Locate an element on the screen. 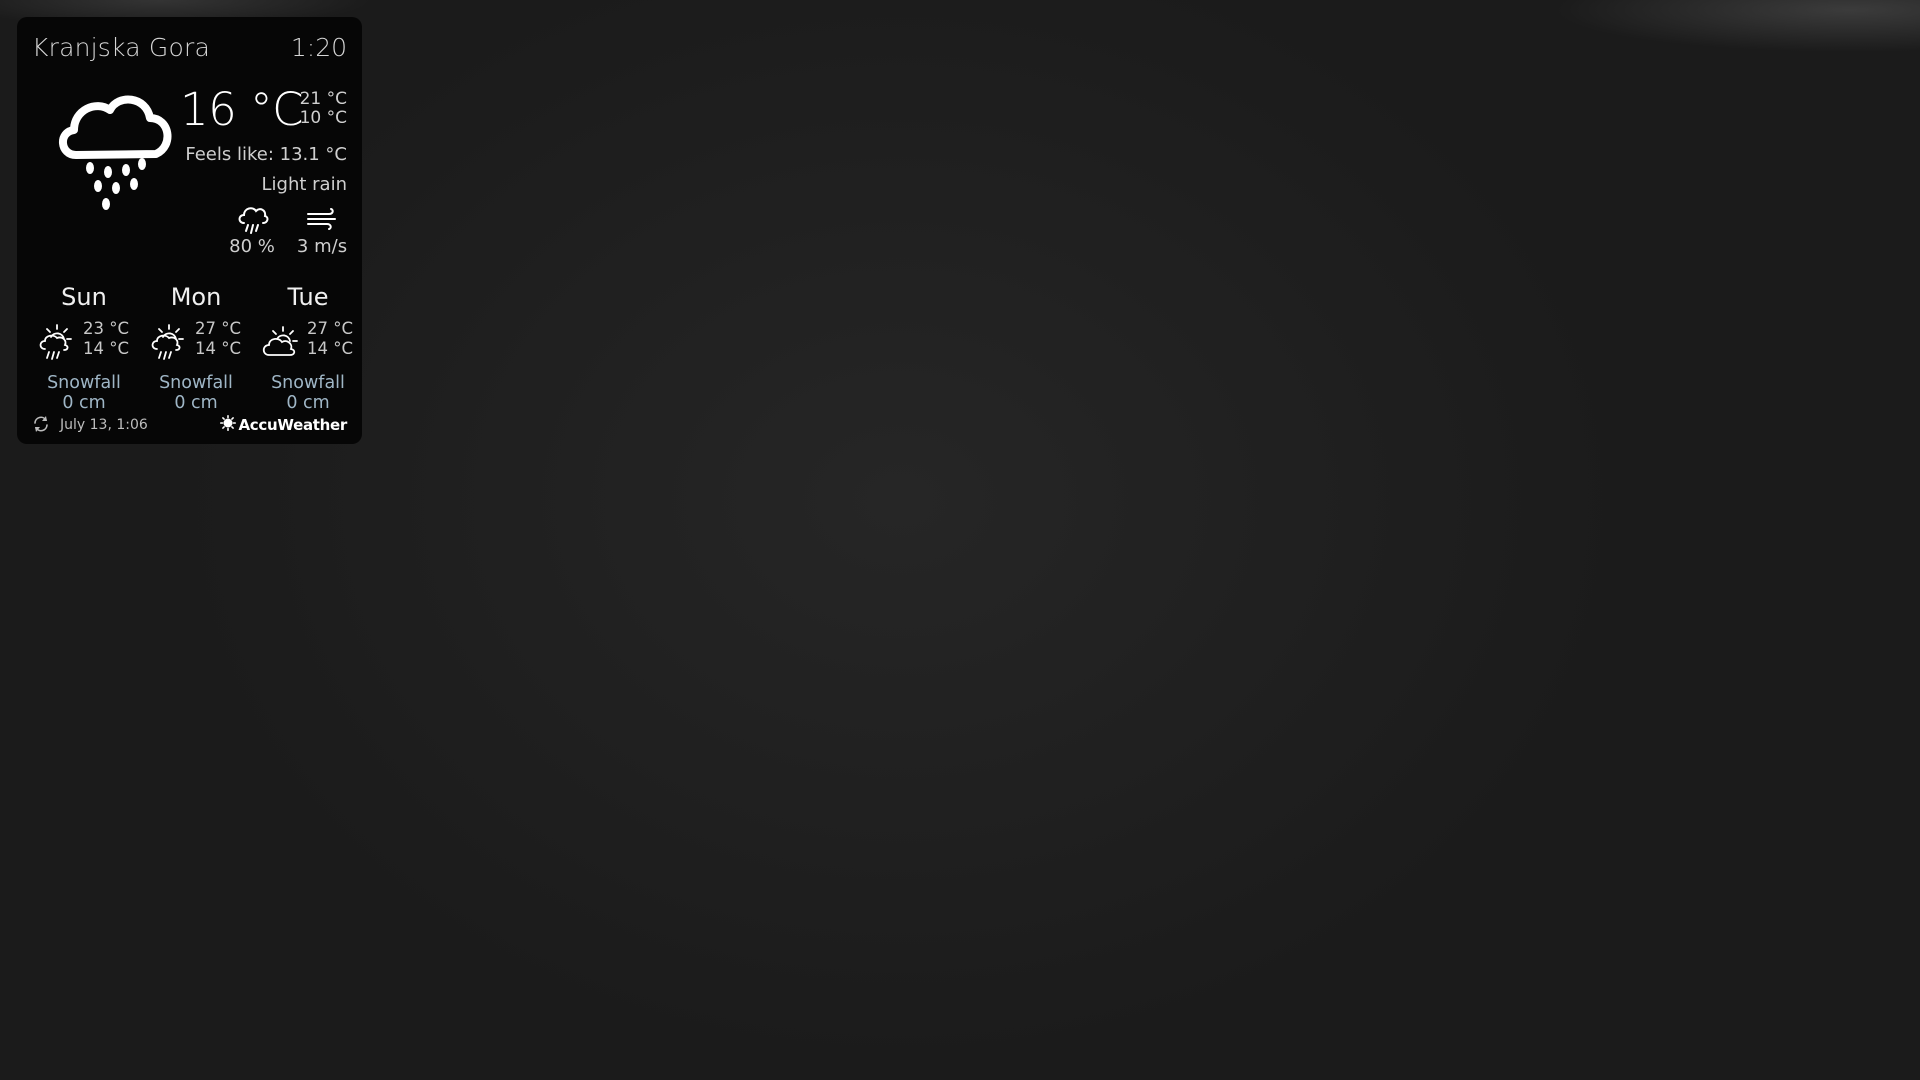  cloud-rain-icon is located at coordinates (111, 145).